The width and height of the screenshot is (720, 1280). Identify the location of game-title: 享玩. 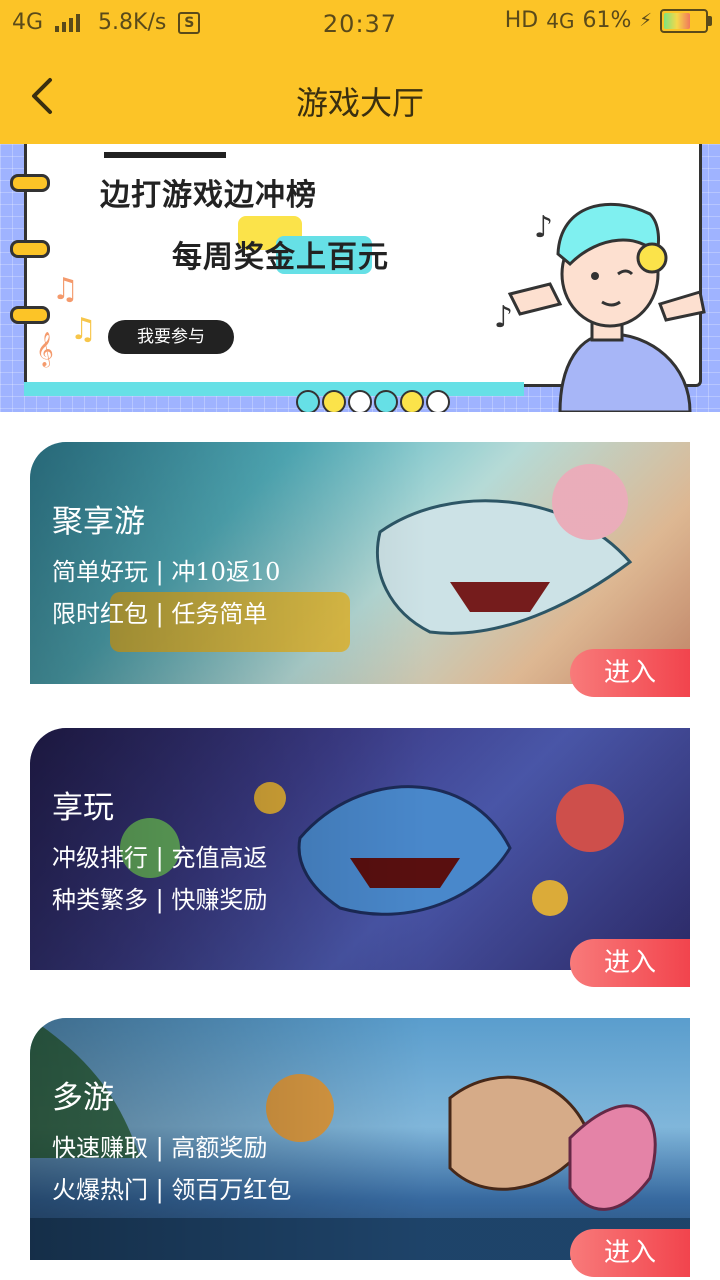
(83, 808).